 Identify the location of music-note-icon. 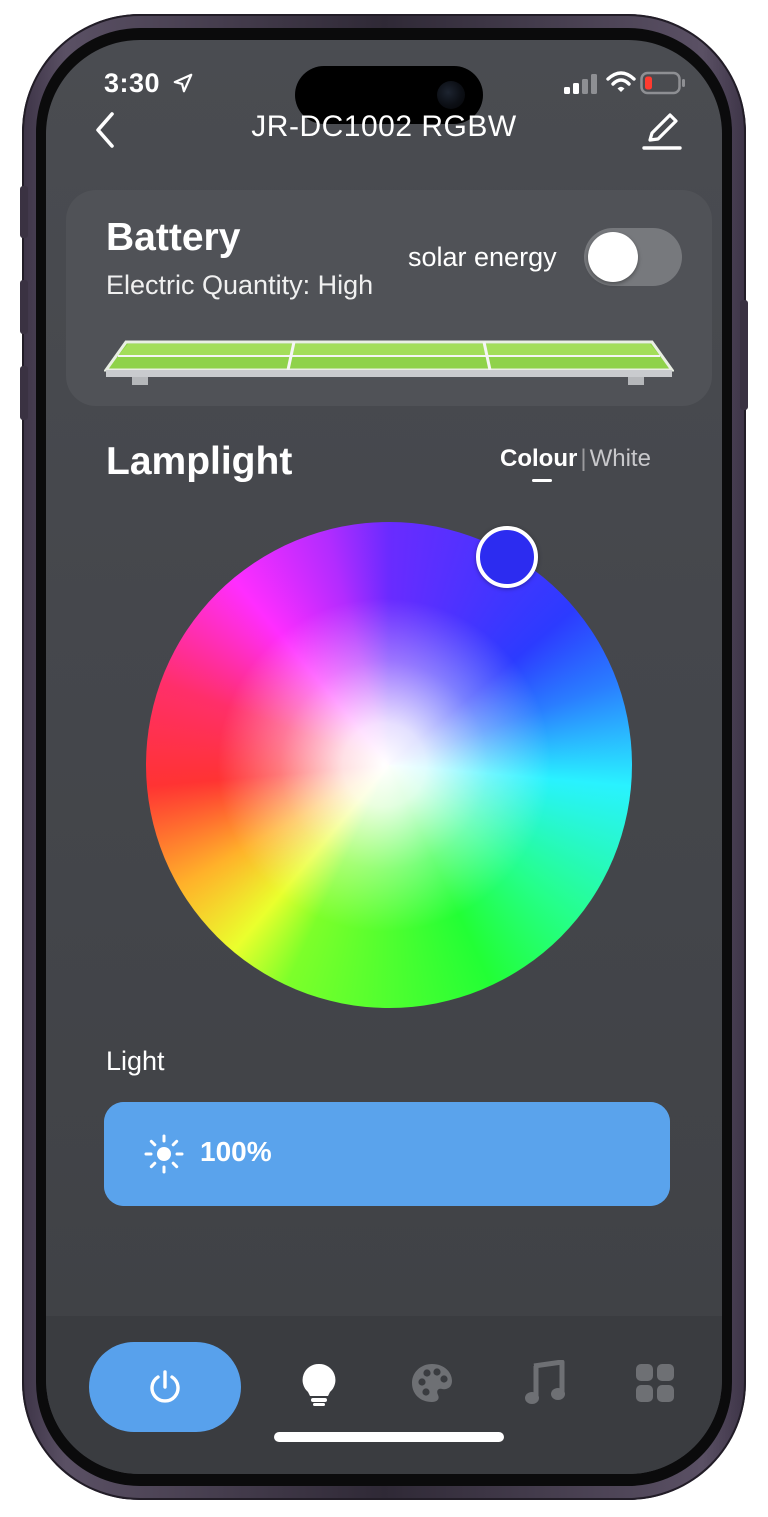
(545, 1381).